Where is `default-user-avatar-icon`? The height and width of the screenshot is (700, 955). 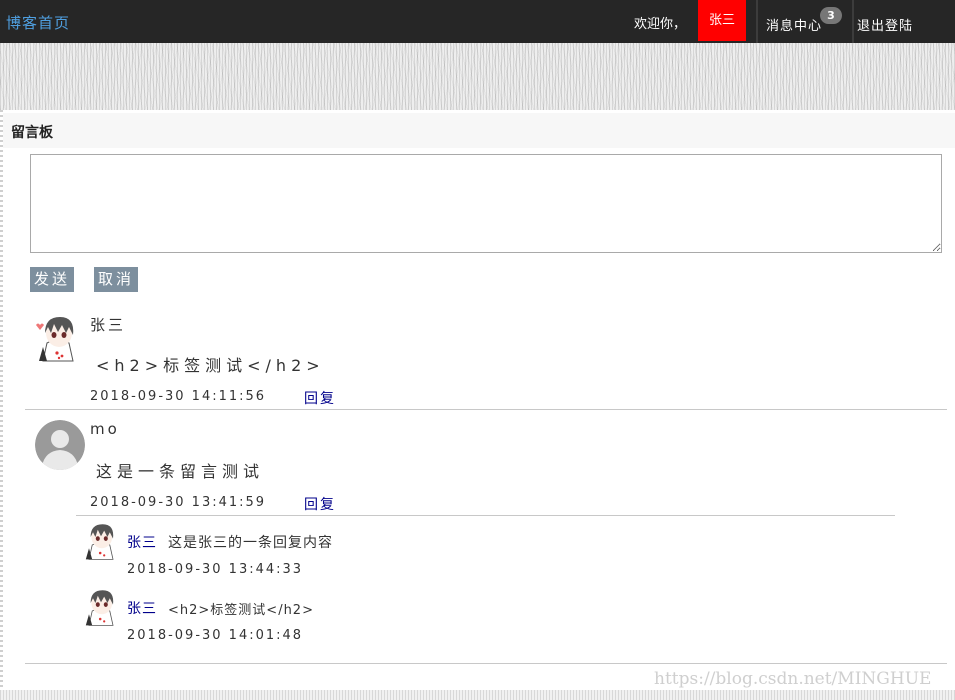 default-user-avatar-icon is located at coordinates (60, 445).